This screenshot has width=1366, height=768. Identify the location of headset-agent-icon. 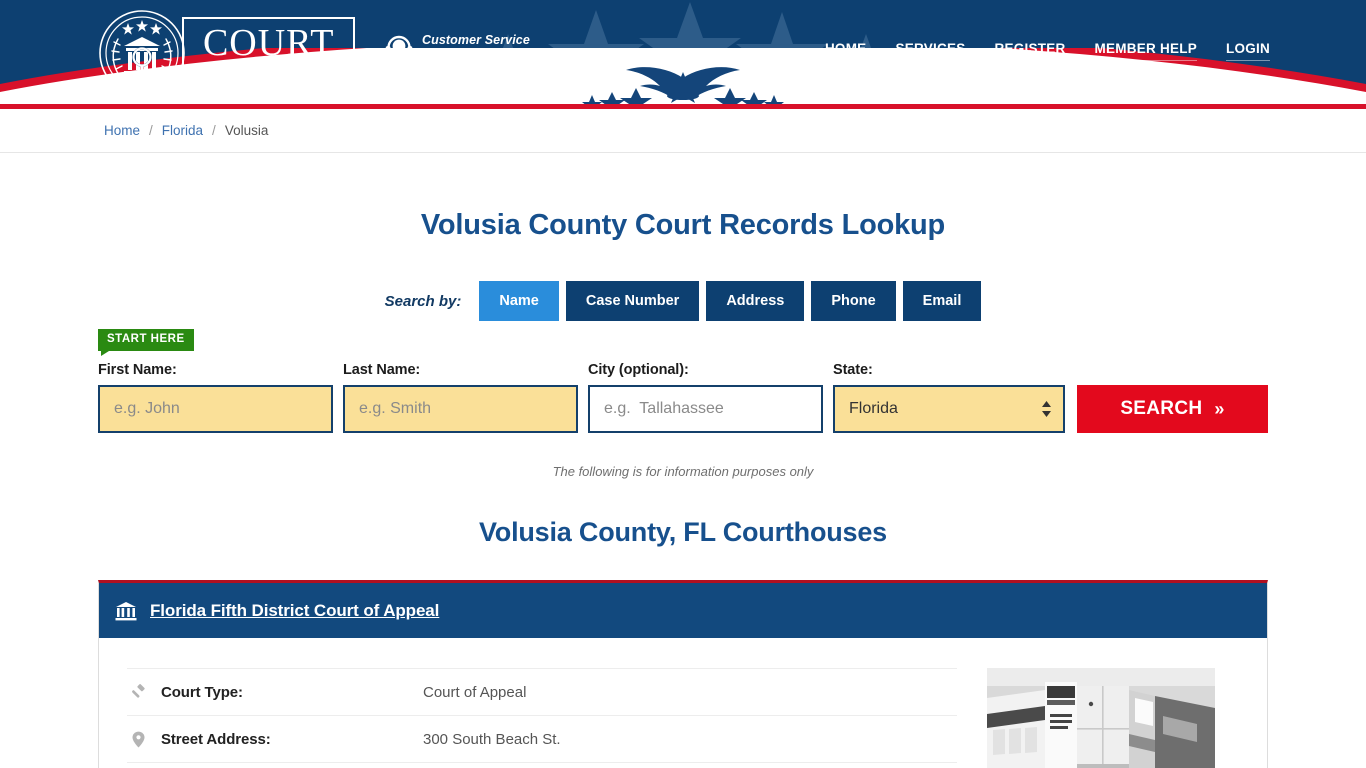
(399, 50).